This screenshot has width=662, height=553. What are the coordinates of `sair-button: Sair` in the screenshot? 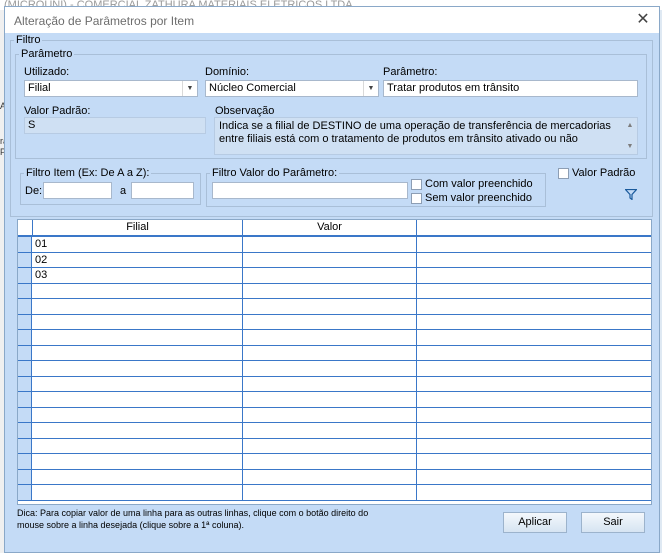 It's located at (613, 522).